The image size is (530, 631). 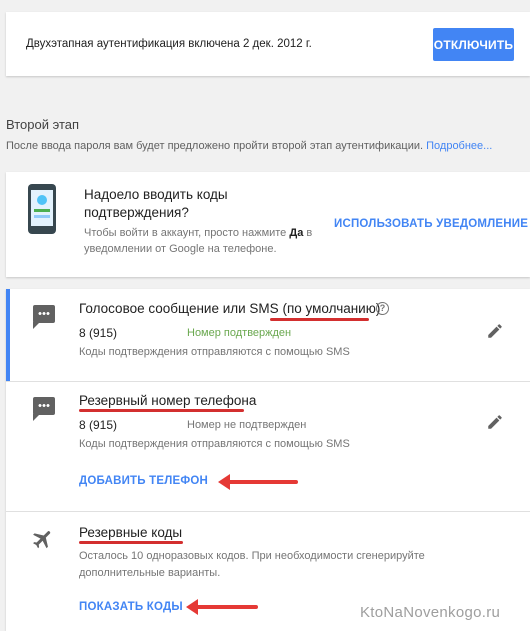 I want to click on default-tag: (по умолчанию), so click(x=331, y=308).